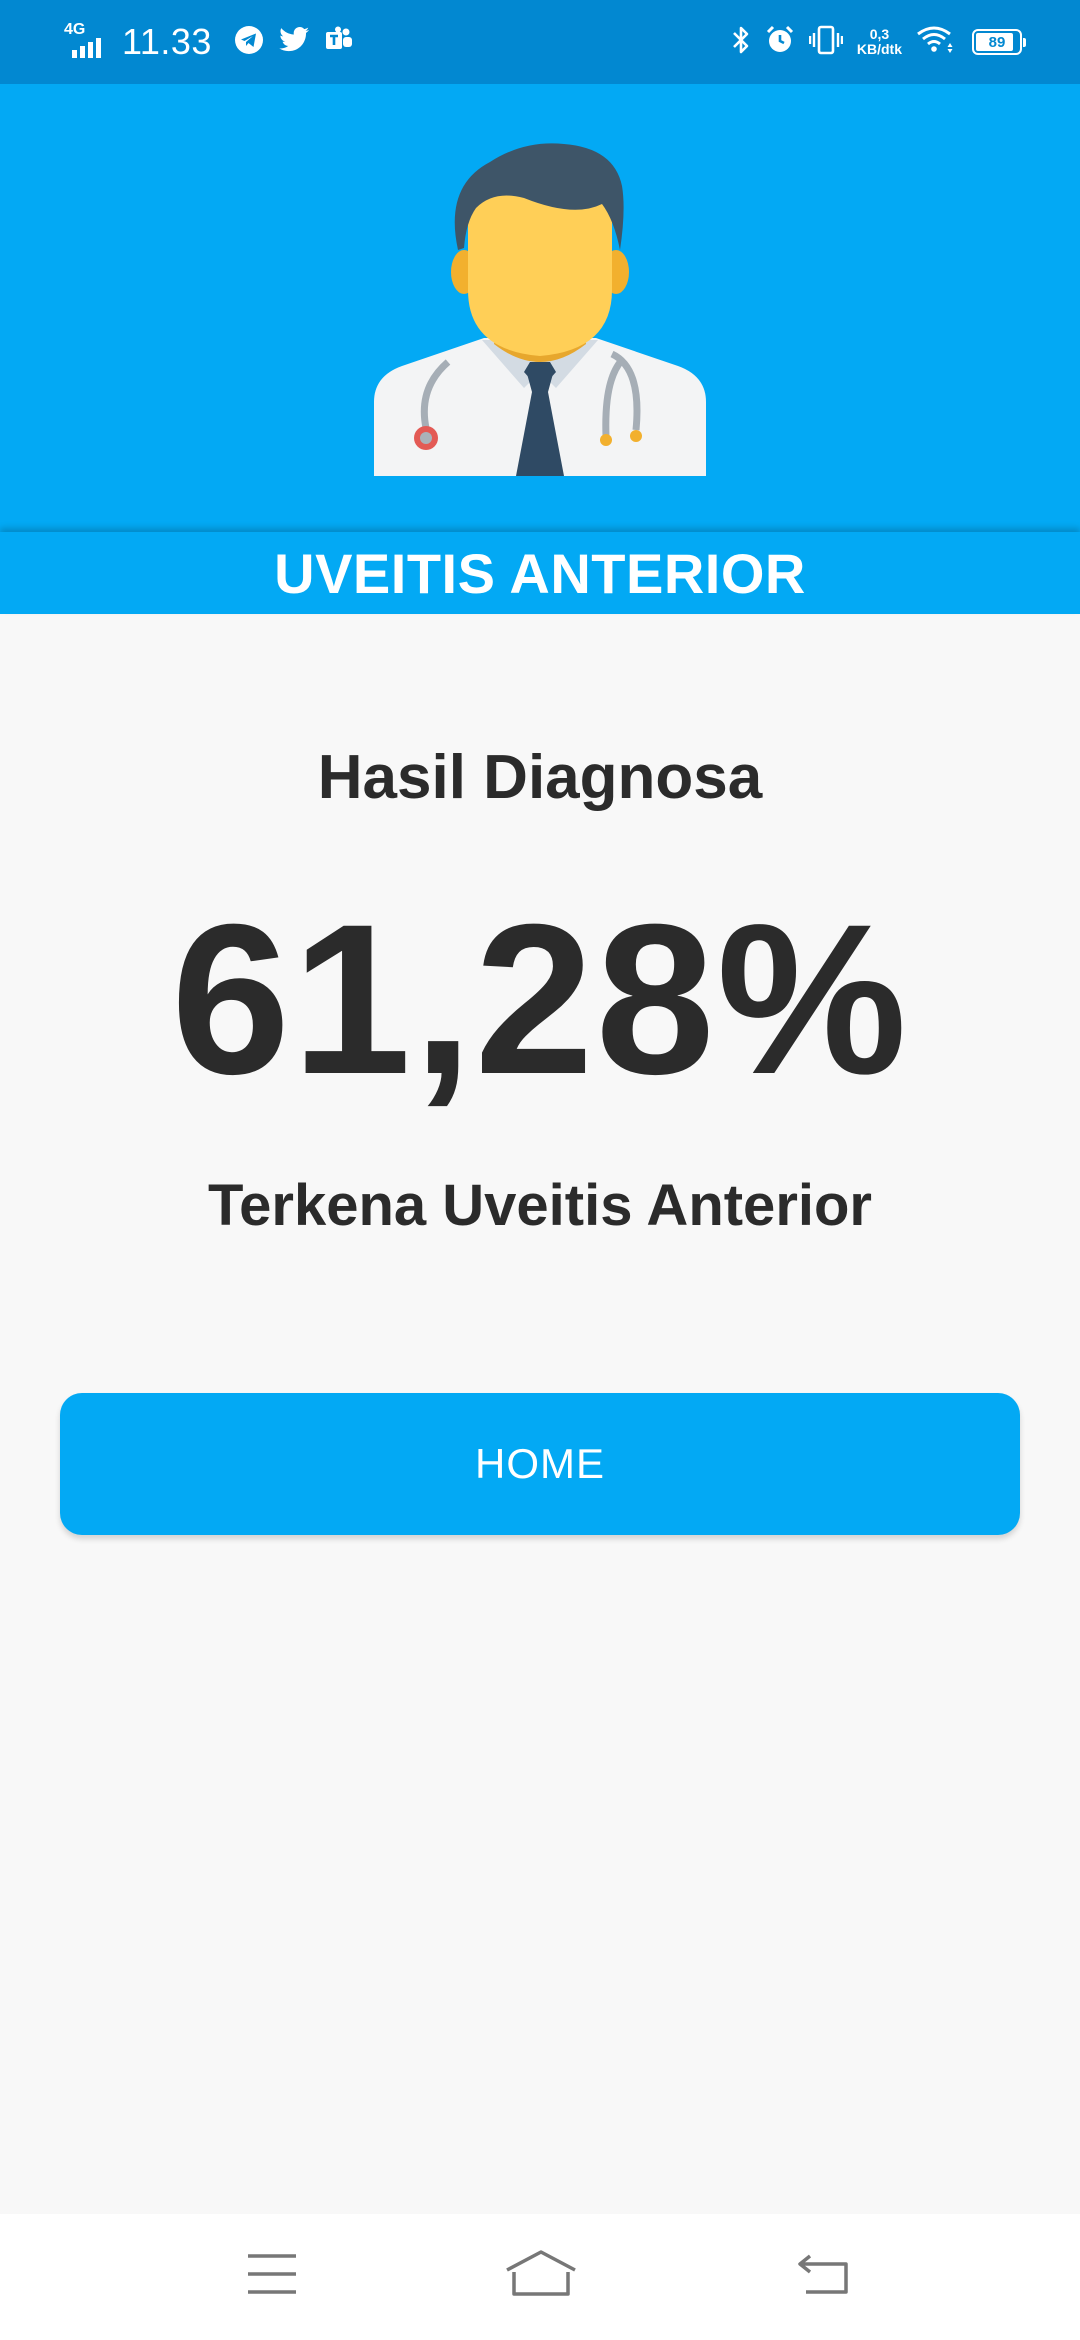 Image resolution: width=1080 pixels, height=2340 pixels. I want to click on telegram-icon, so click(249, 42).